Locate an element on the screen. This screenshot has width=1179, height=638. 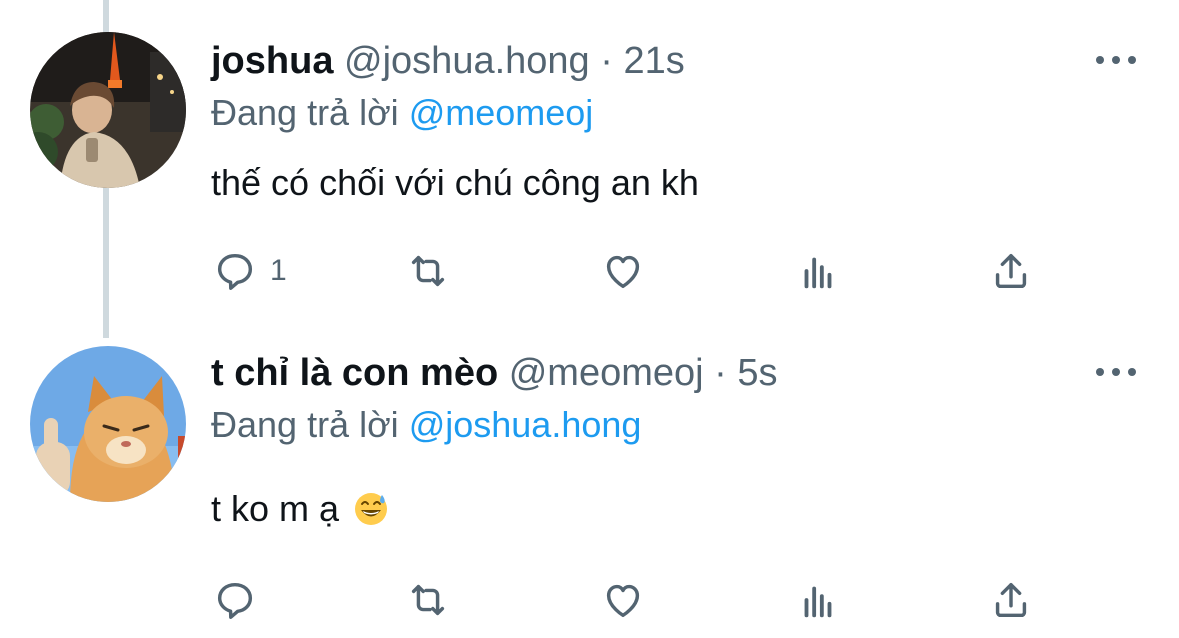
mention-link: @meomeoj is located at coordinates (501, 112).